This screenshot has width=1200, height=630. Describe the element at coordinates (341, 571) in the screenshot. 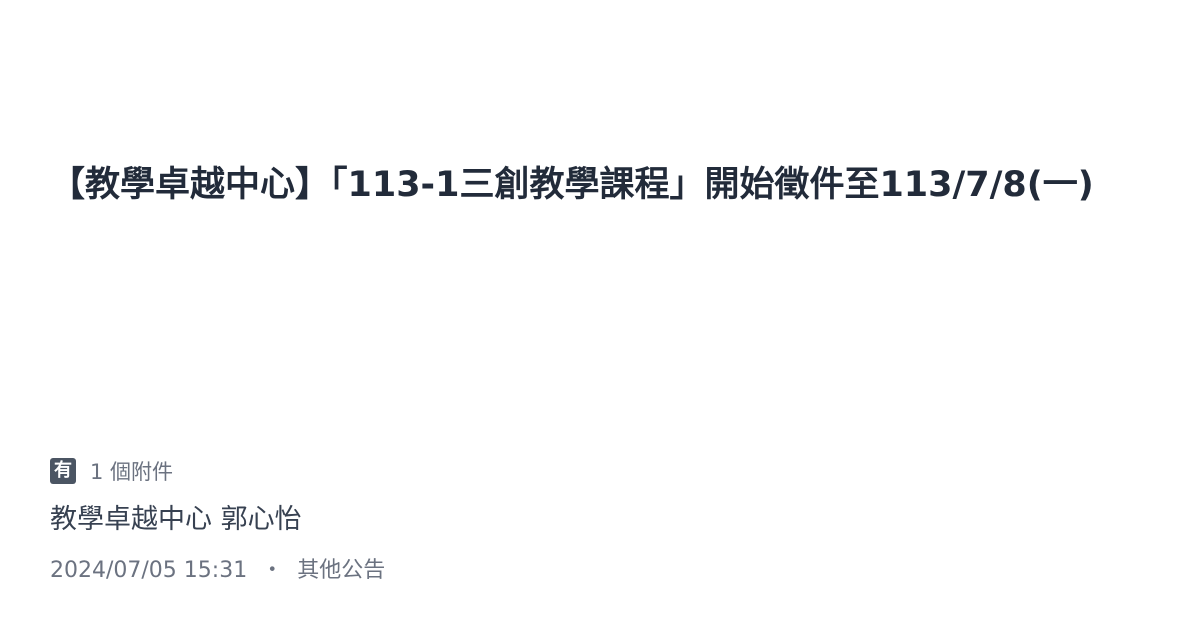

I see `category-label: 其他公告` at that location.